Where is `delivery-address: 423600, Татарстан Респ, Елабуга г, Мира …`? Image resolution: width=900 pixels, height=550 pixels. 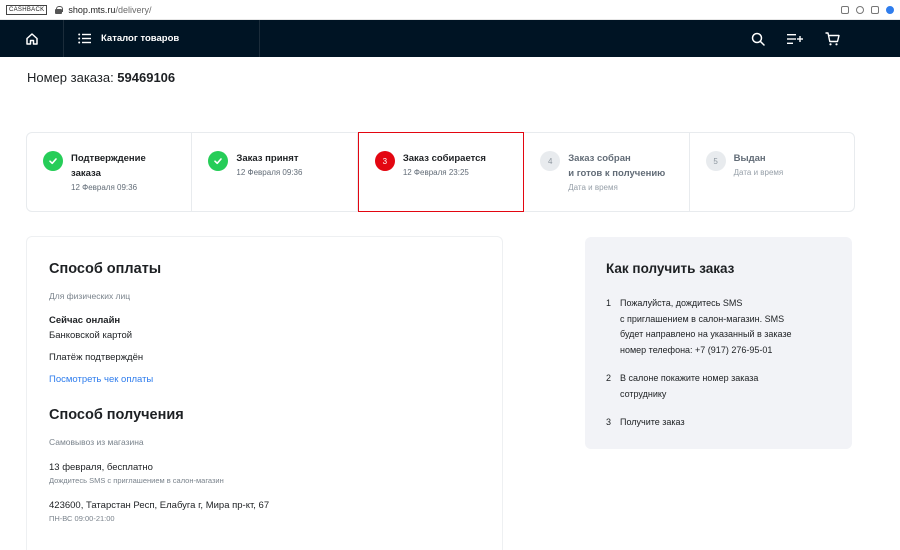
delivery-address: 423600, Татарстан Респ, Елабуга г, Мира … is located at coordinates (159, 505).